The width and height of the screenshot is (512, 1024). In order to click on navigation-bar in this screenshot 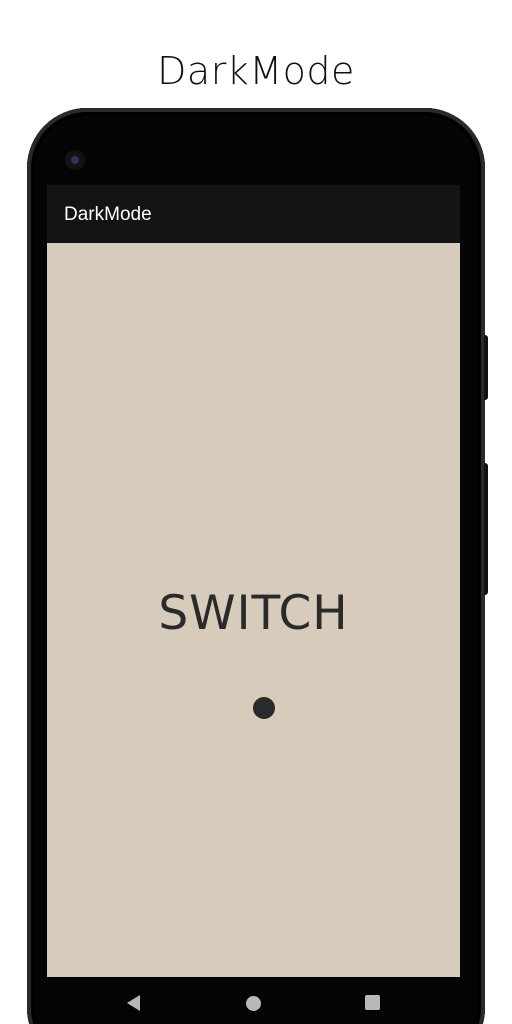, I will do `click(253, 1000)`.